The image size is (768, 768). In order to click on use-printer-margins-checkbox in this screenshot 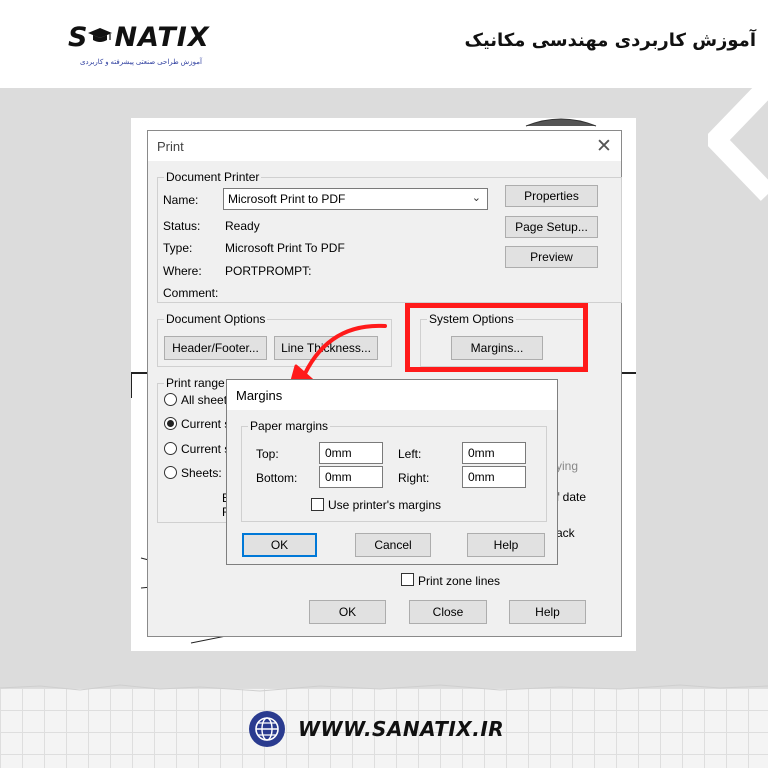, I will do `click(317, 504)`.